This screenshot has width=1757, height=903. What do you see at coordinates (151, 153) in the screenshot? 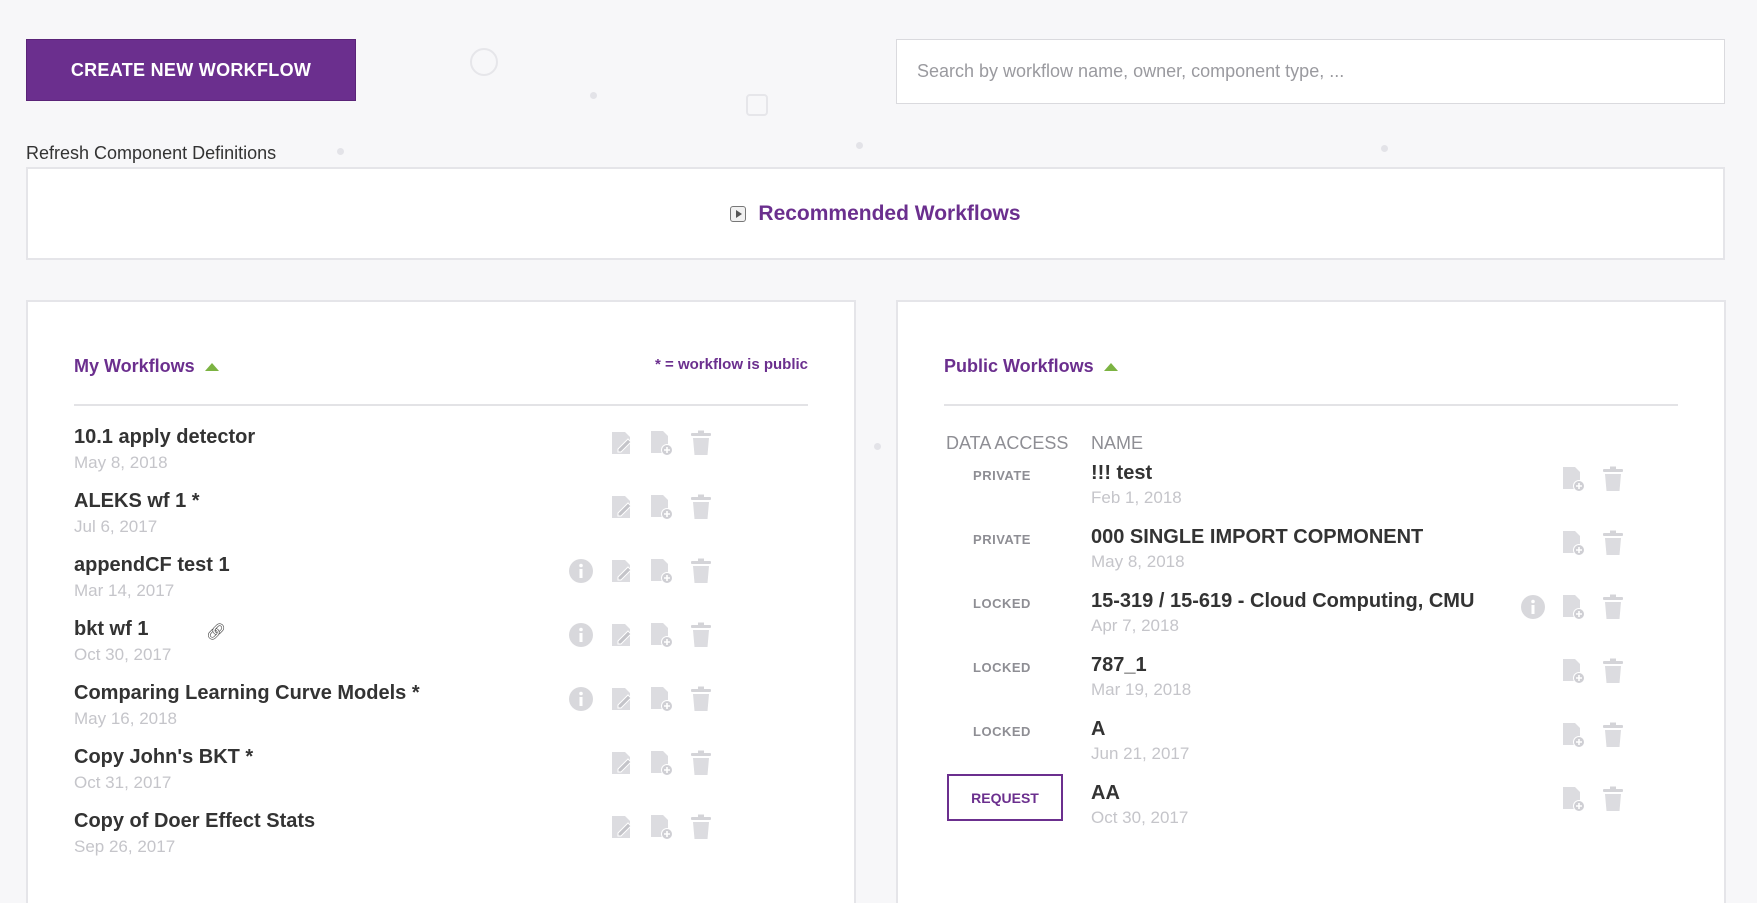
I see `refresh-component-definitions-link: Refresh Component Definitions` at bounding box center [151, 153].